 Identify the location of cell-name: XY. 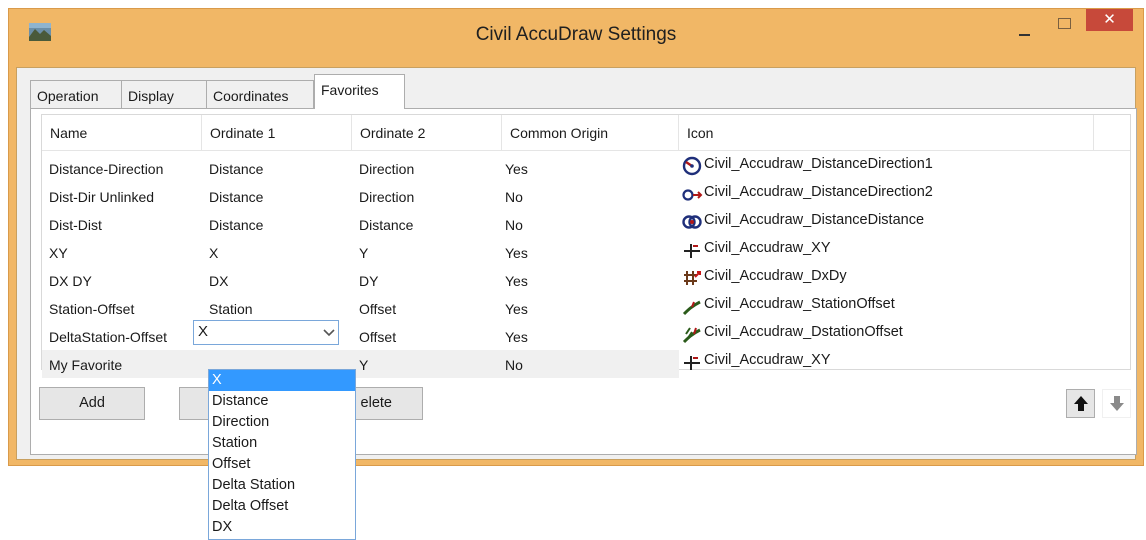
(58, 253).